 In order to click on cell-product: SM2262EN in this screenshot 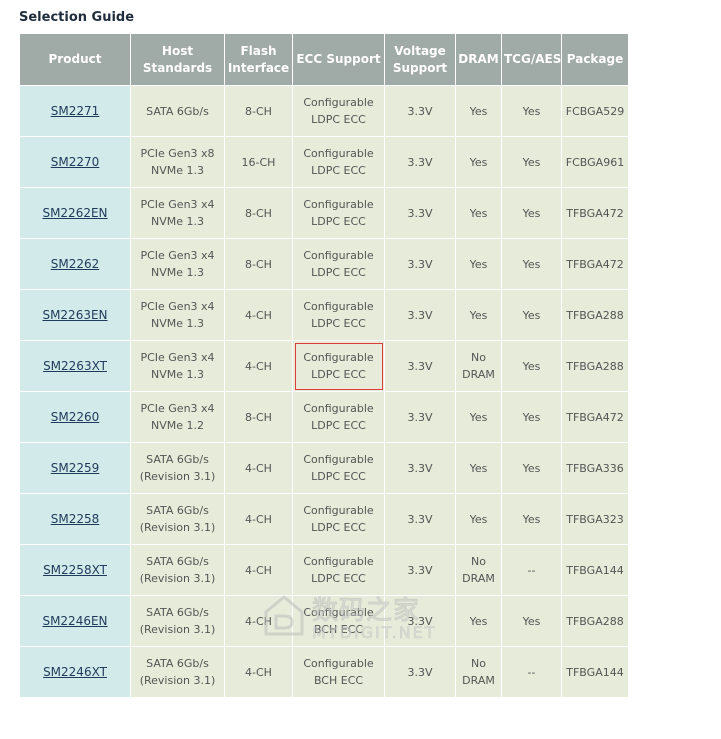, I will do `click(75, 213)`.